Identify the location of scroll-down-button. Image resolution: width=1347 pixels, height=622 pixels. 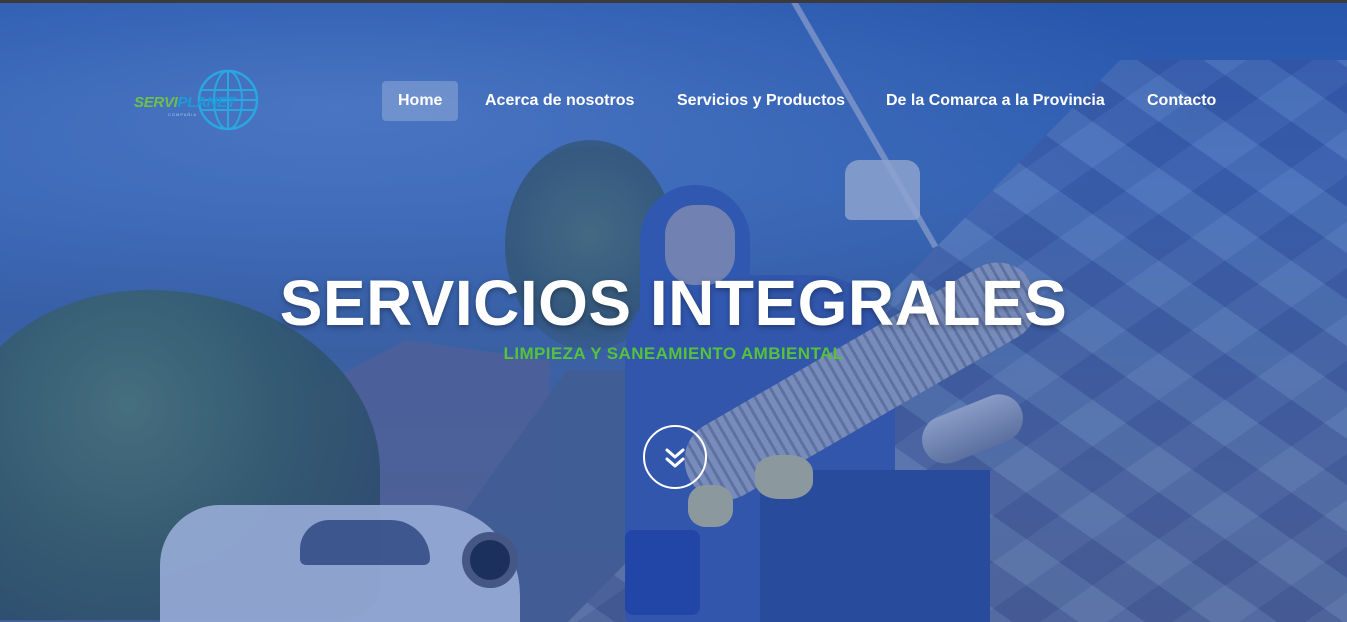
(675, 457).